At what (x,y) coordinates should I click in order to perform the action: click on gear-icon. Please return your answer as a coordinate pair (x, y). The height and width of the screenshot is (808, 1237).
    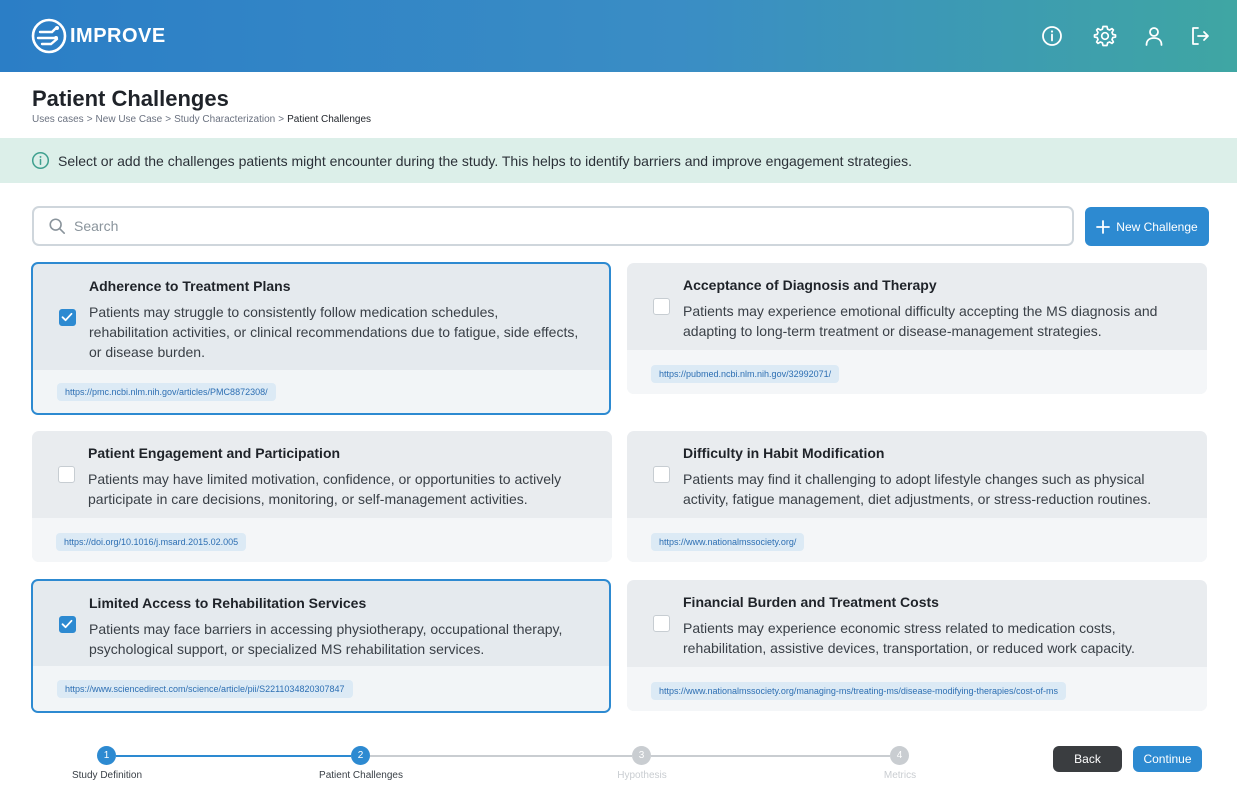
    Looking at the image, I should click on (1105, 36).